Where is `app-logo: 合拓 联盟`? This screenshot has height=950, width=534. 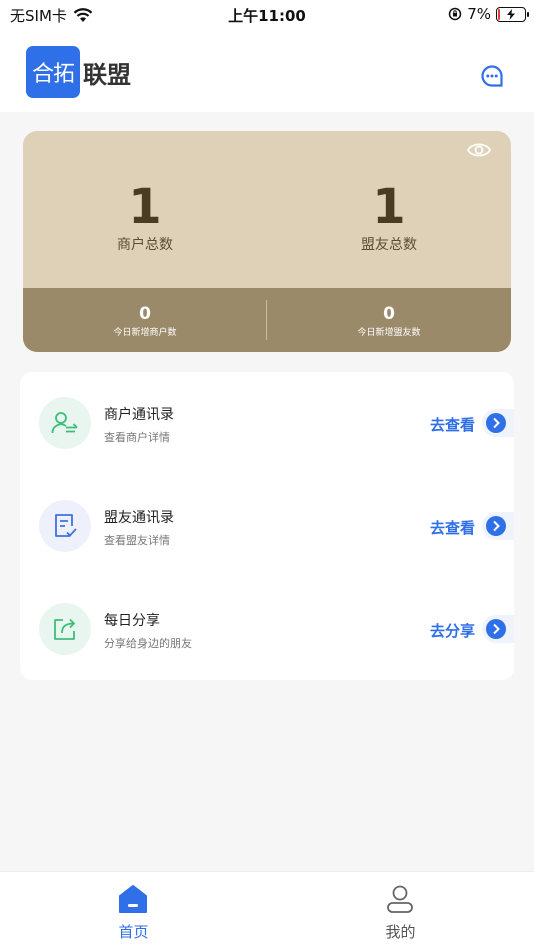
app-logo: 合拓 联盟 is located at coordinates (78, 72).